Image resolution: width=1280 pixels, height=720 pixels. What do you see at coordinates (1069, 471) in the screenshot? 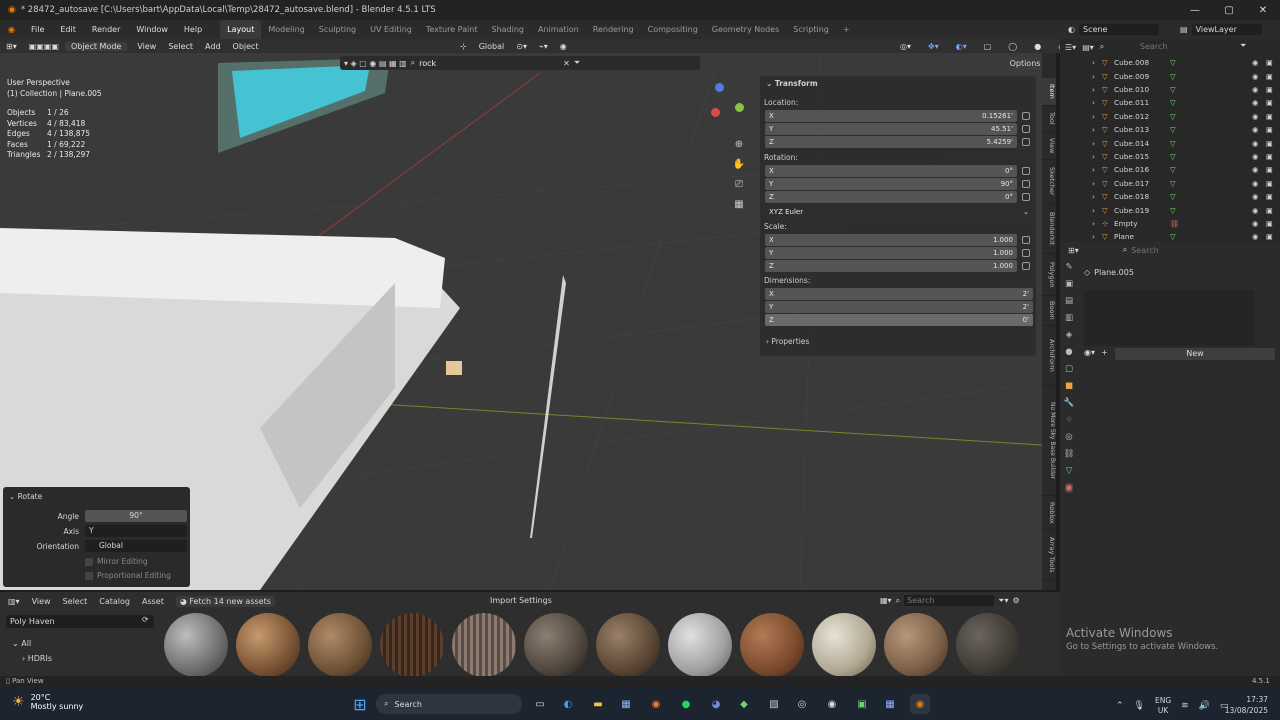
I see `data-tab-icon: ▽` at bounding box center [1069, 471].